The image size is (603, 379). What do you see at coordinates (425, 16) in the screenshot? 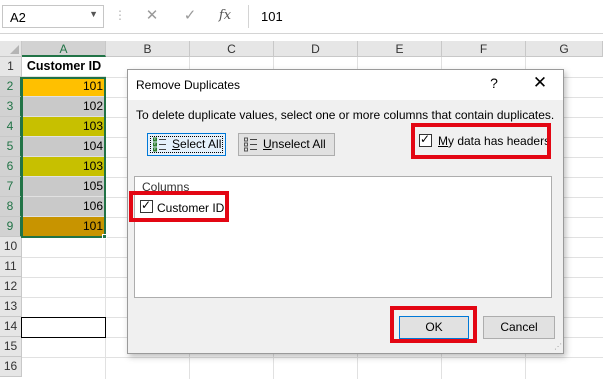
I see `formula-input: 101` at bounding box center [425, 16].